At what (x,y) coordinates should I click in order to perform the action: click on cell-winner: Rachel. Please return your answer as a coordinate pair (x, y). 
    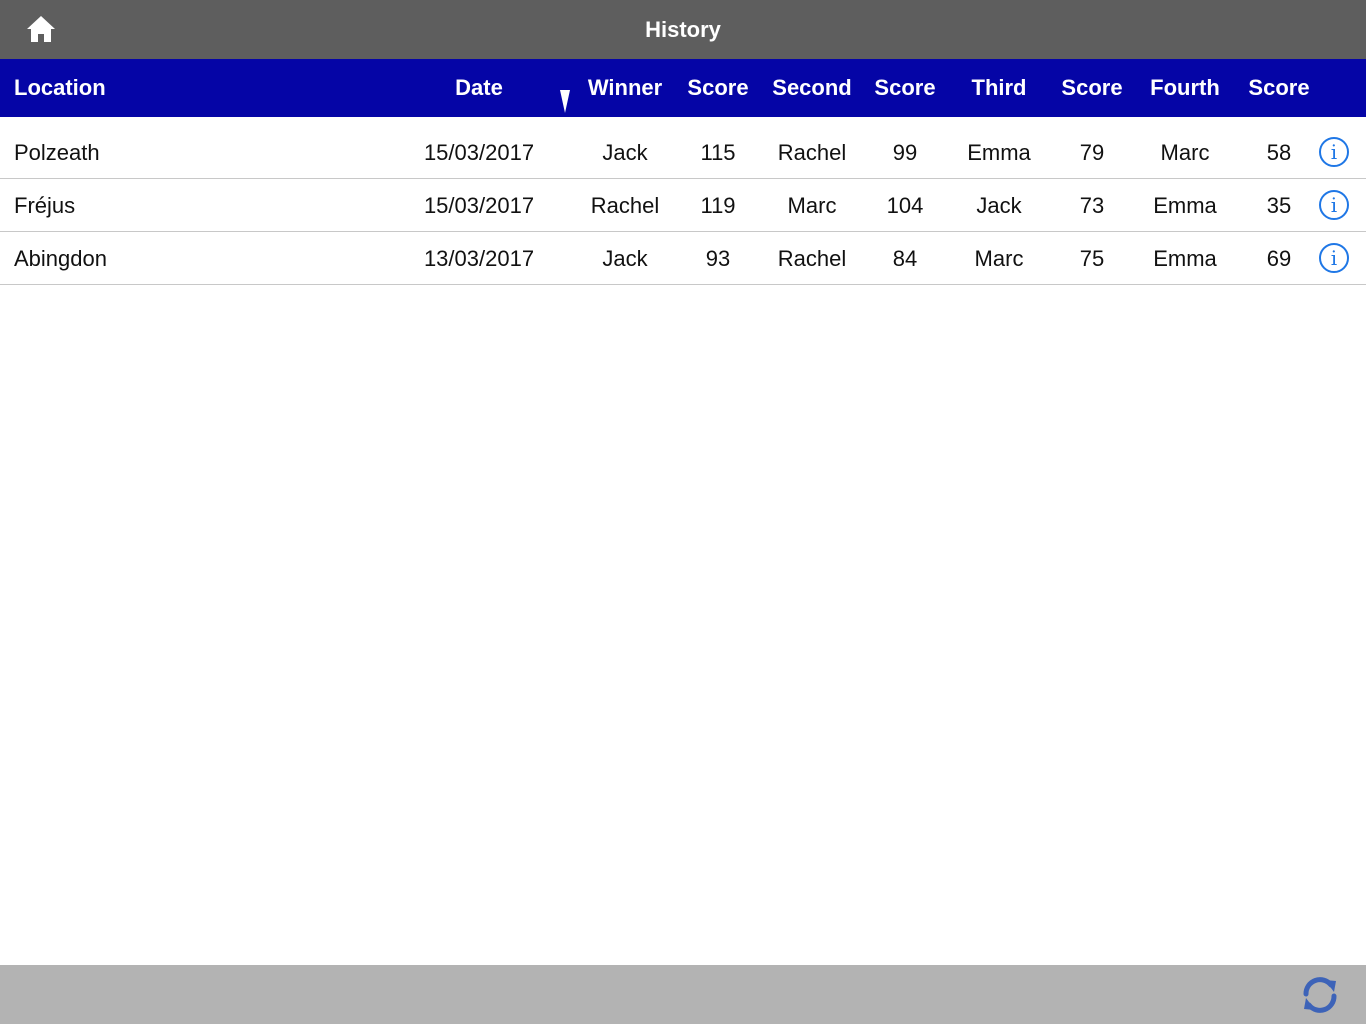
    Looking at the image, I should click on (625, 205).